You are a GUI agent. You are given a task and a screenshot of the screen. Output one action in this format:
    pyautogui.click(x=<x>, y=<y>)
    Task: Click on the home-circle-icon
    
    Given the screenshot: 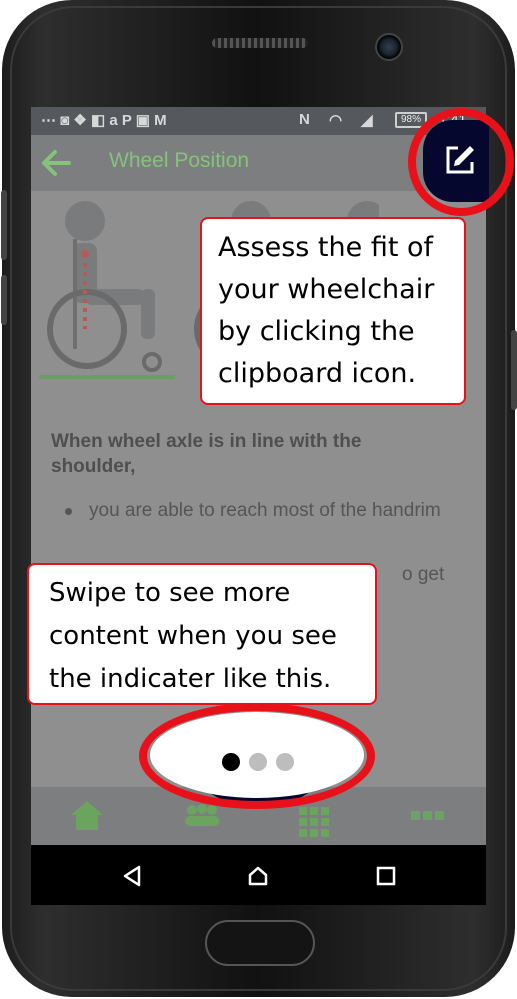 What is the action you would take?
    pyautogui.click(x=258, y=876)
    